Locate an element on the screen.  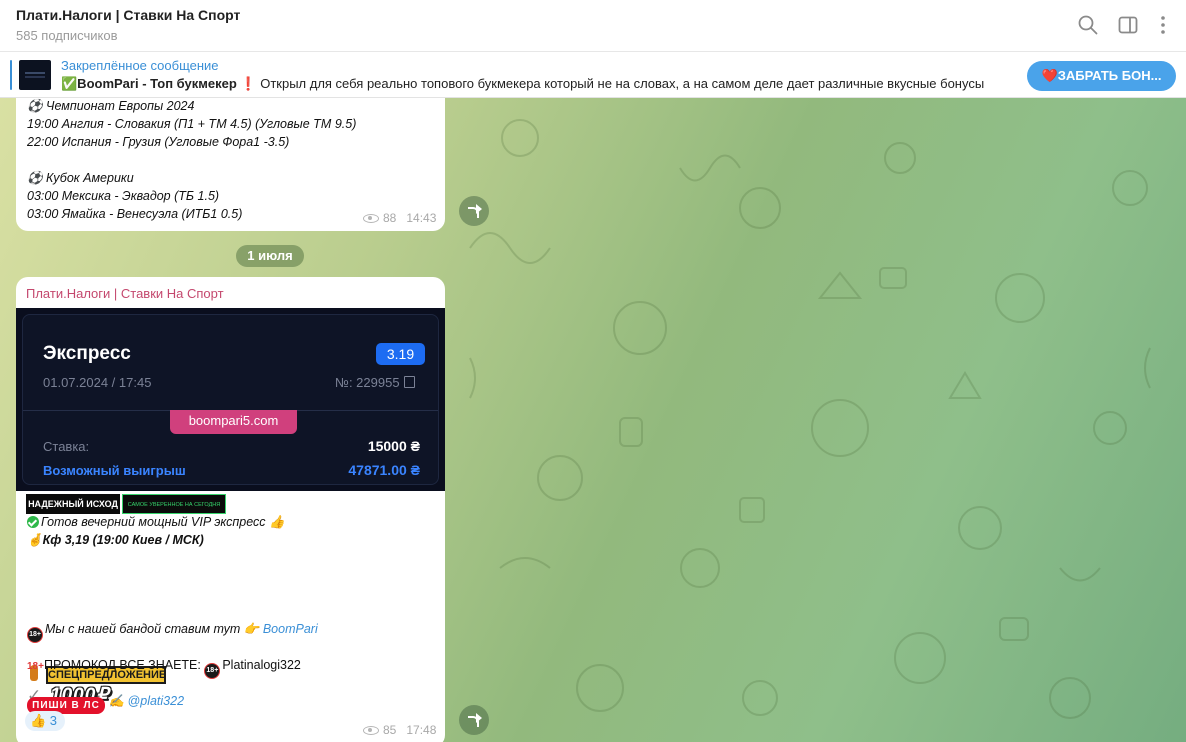
message-line: ⚽ Кубок Америки is located at coordinates (80, 178).